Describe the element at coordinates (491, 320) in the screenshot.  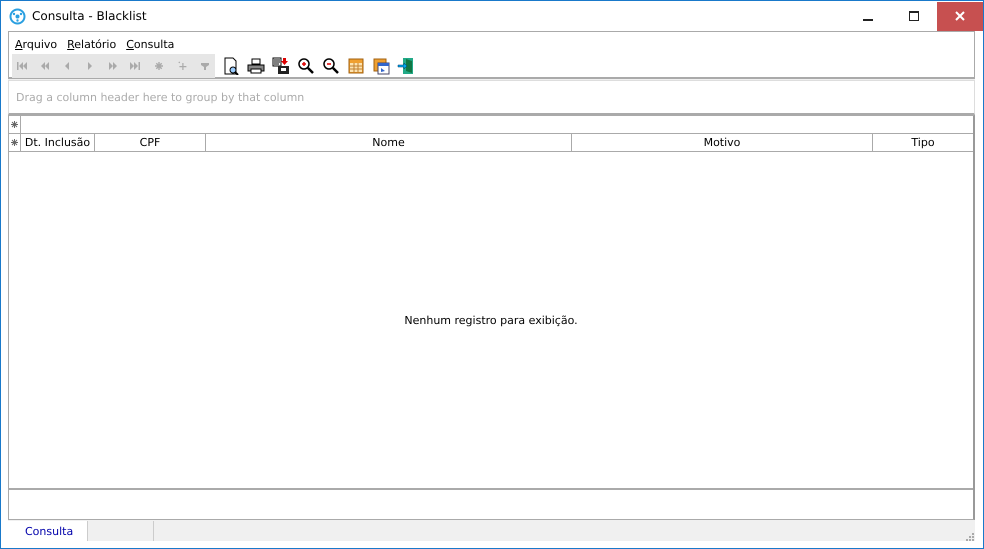
I see `empty-message: Nenhum registro para exibição.` at that location.